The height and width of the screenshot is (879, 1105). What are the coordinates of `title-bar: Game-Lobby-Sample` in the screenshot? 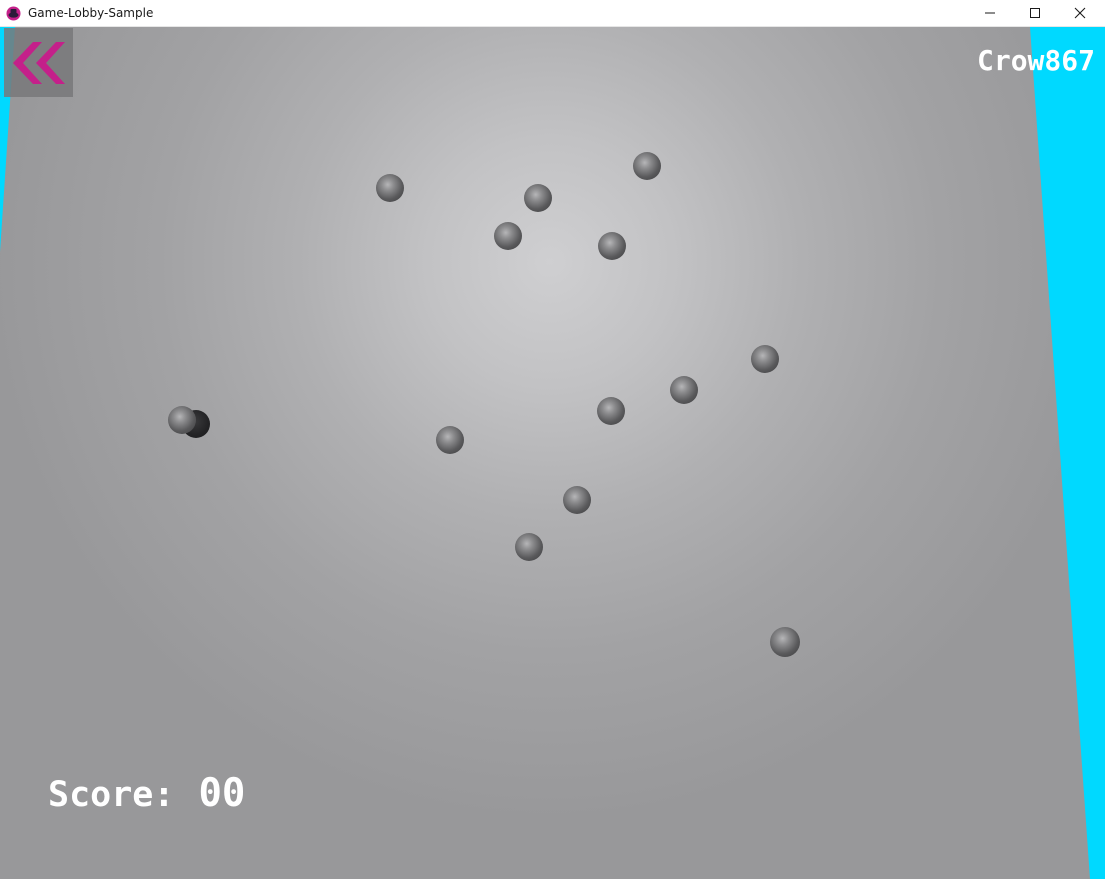 It's located at (552, 13).